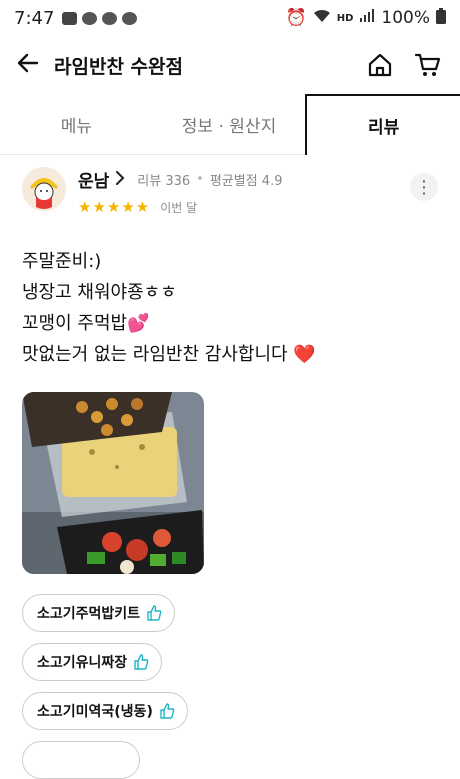 This screenshot has width=460, height=779. I want to click on signal-icon, so click(367, 18).